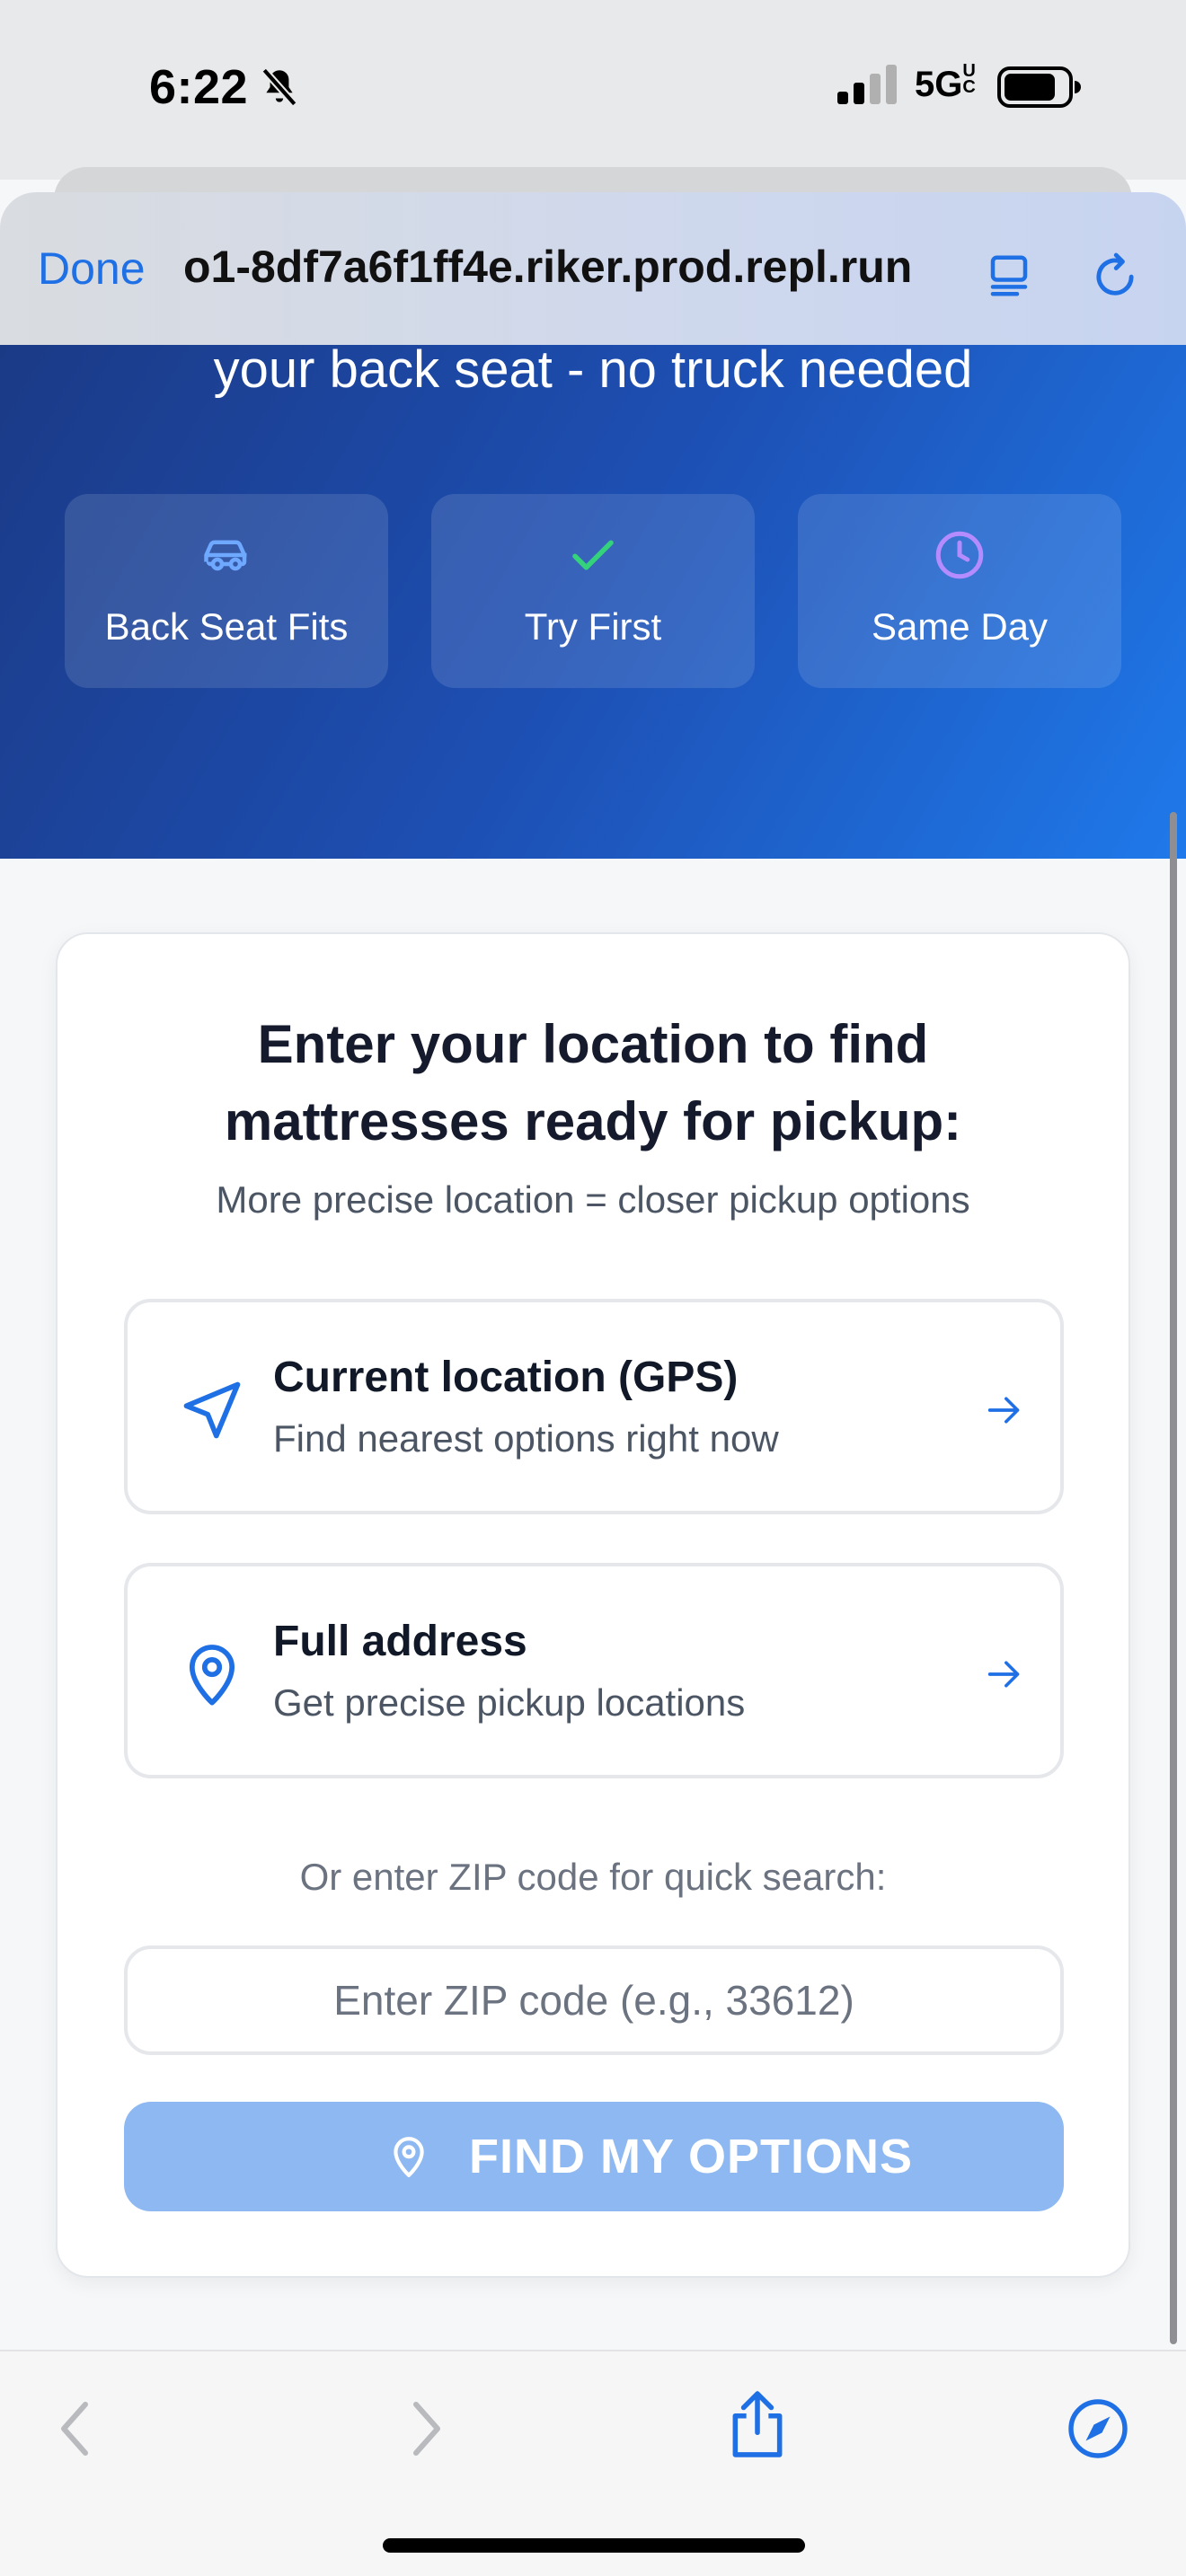 This screenshot has width=1186, height=2576. What do you see at coordinates (424, 2428) in the screenshot?
I see `forward-icon` at bounding box center [424, 2428].